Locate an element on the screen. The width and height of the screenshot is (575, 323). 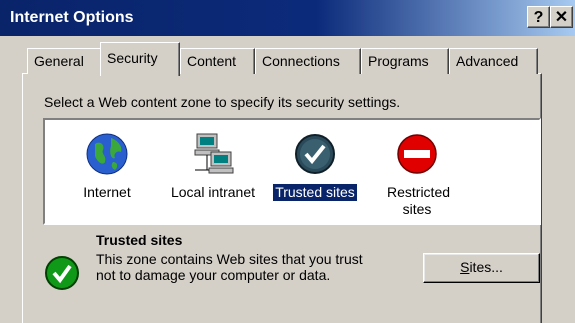
tab-connections: Connections is located at coordinates (308, 61).